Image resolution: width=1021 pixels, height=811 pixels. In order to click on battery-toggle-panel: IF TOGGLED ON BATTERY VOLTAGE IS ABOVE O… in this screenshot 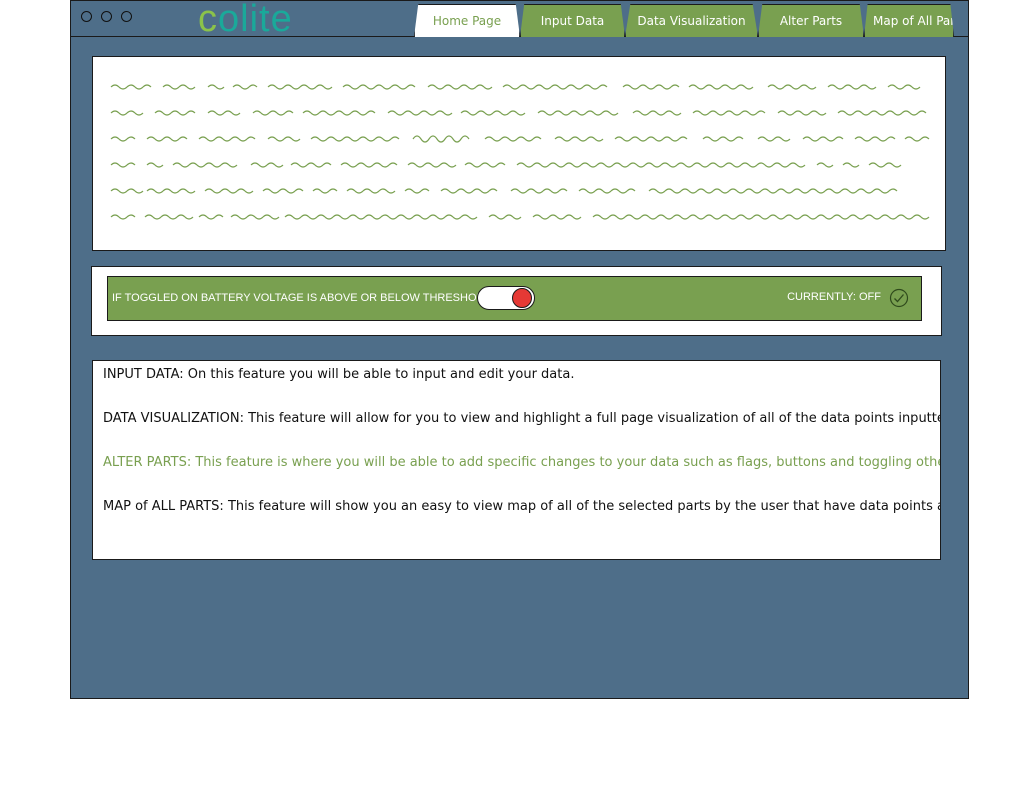, I will do `click(516, 301)`.